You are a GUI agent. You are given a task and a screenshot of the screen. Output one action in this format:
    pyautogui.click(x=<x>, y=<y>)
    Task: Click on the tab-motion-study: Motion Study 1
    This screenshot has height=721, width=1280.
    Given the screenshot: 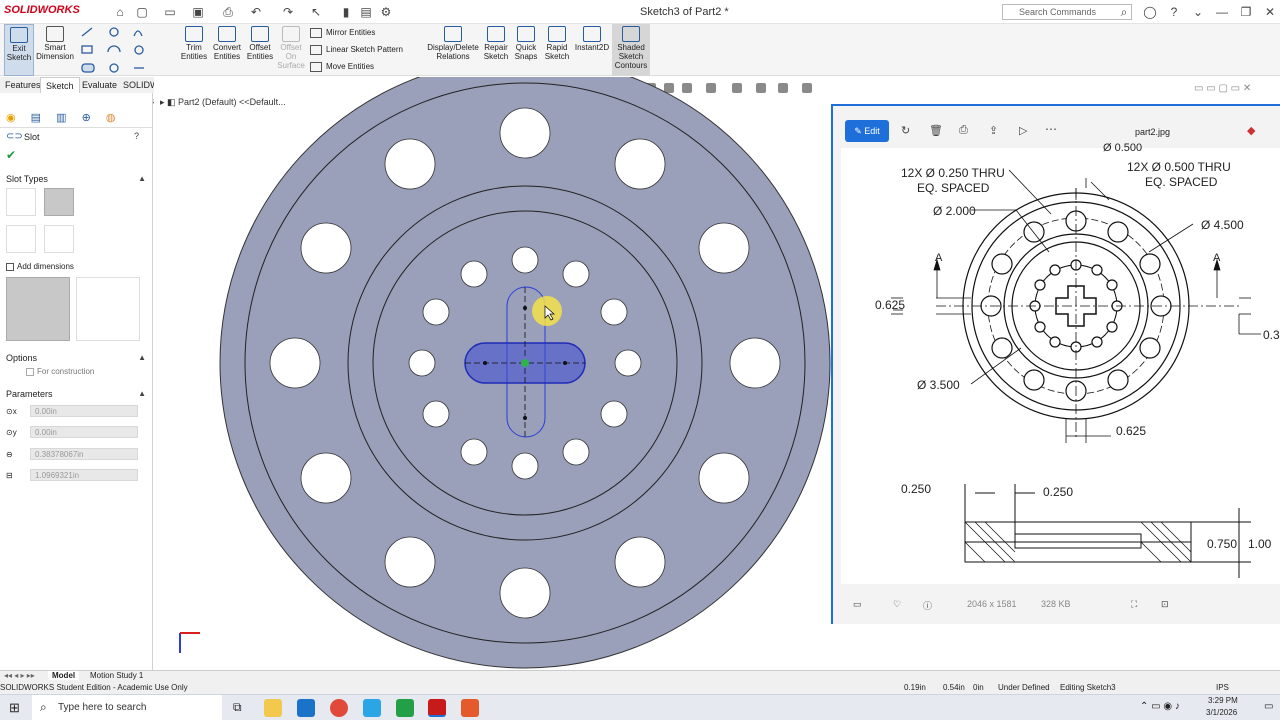 What is the action you would take?
    pyautogui.click(x=116, y=675)
    